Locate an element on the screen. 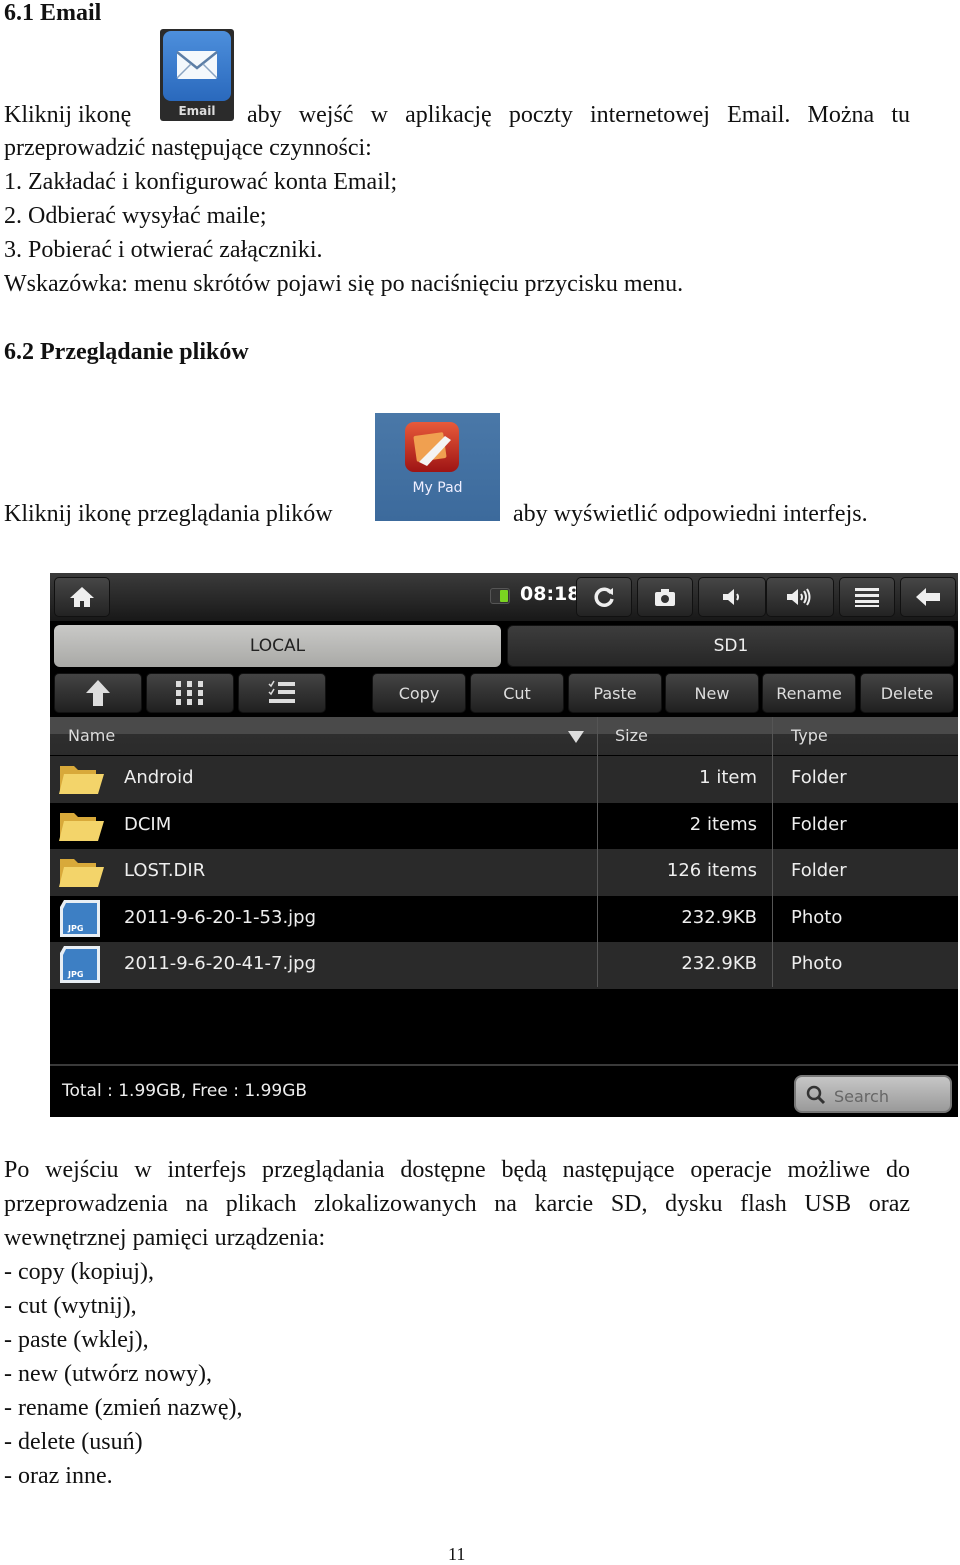 The image size is (960, 1565). clock: 08:18 is located at coordinates (550, 594).